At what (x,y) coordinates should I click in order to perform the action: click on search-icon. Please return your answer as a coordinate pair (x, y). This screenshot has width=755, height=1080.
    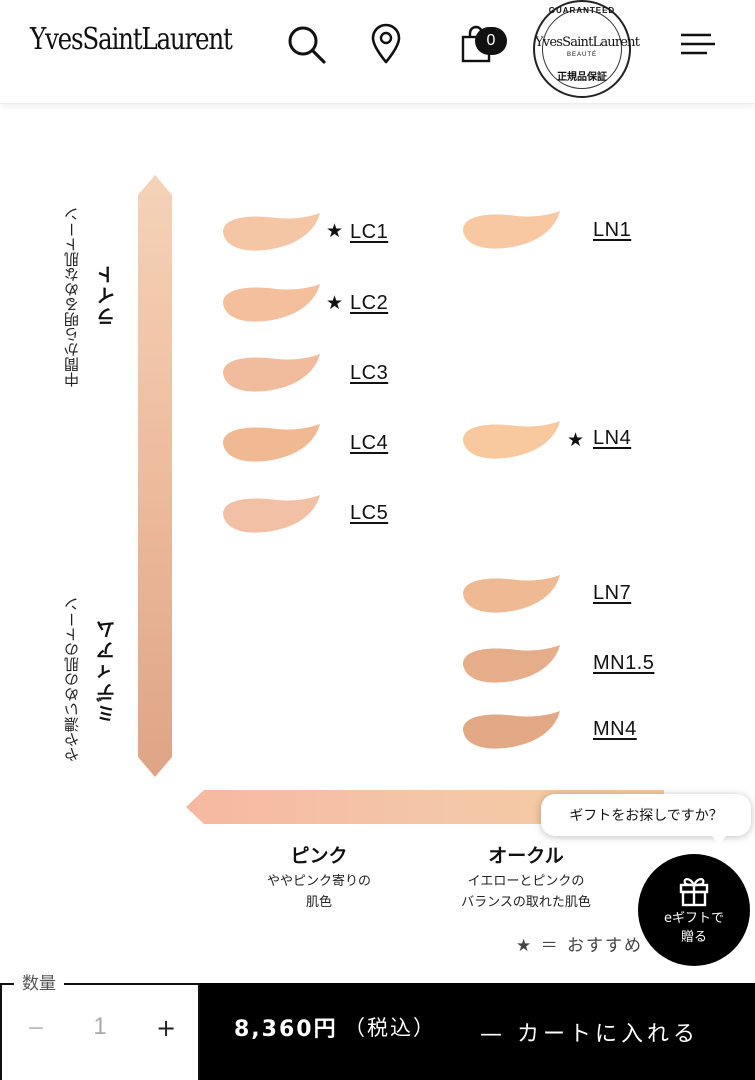
    Looking at the image, I should click on (307, 45).